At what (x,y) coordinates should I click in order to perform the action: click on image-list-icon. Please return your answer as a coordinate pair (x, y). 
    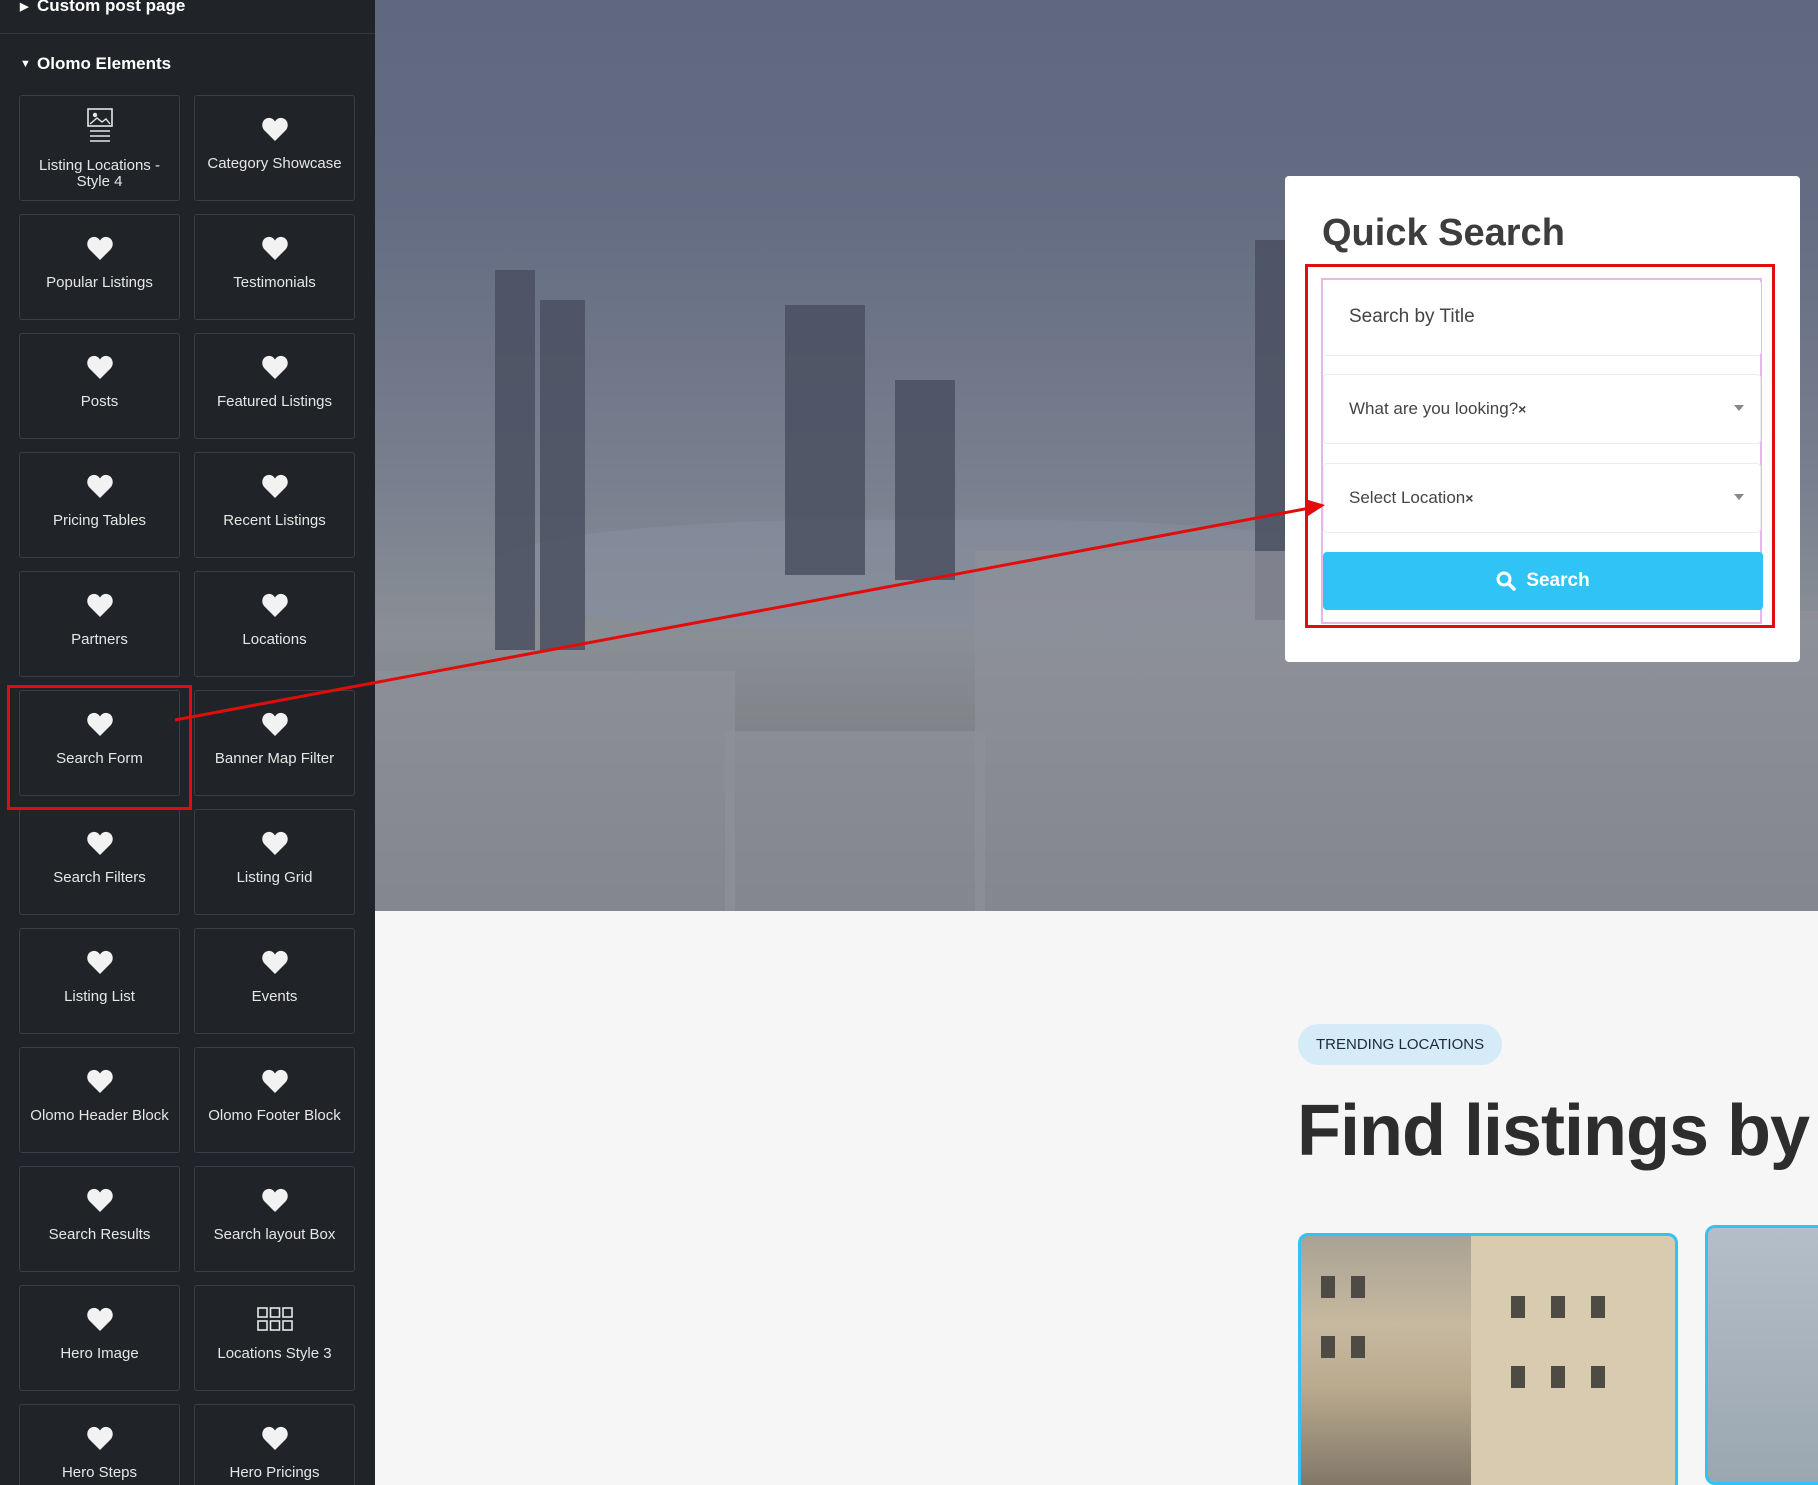
    Looking at the image, I should click on (99, 125).